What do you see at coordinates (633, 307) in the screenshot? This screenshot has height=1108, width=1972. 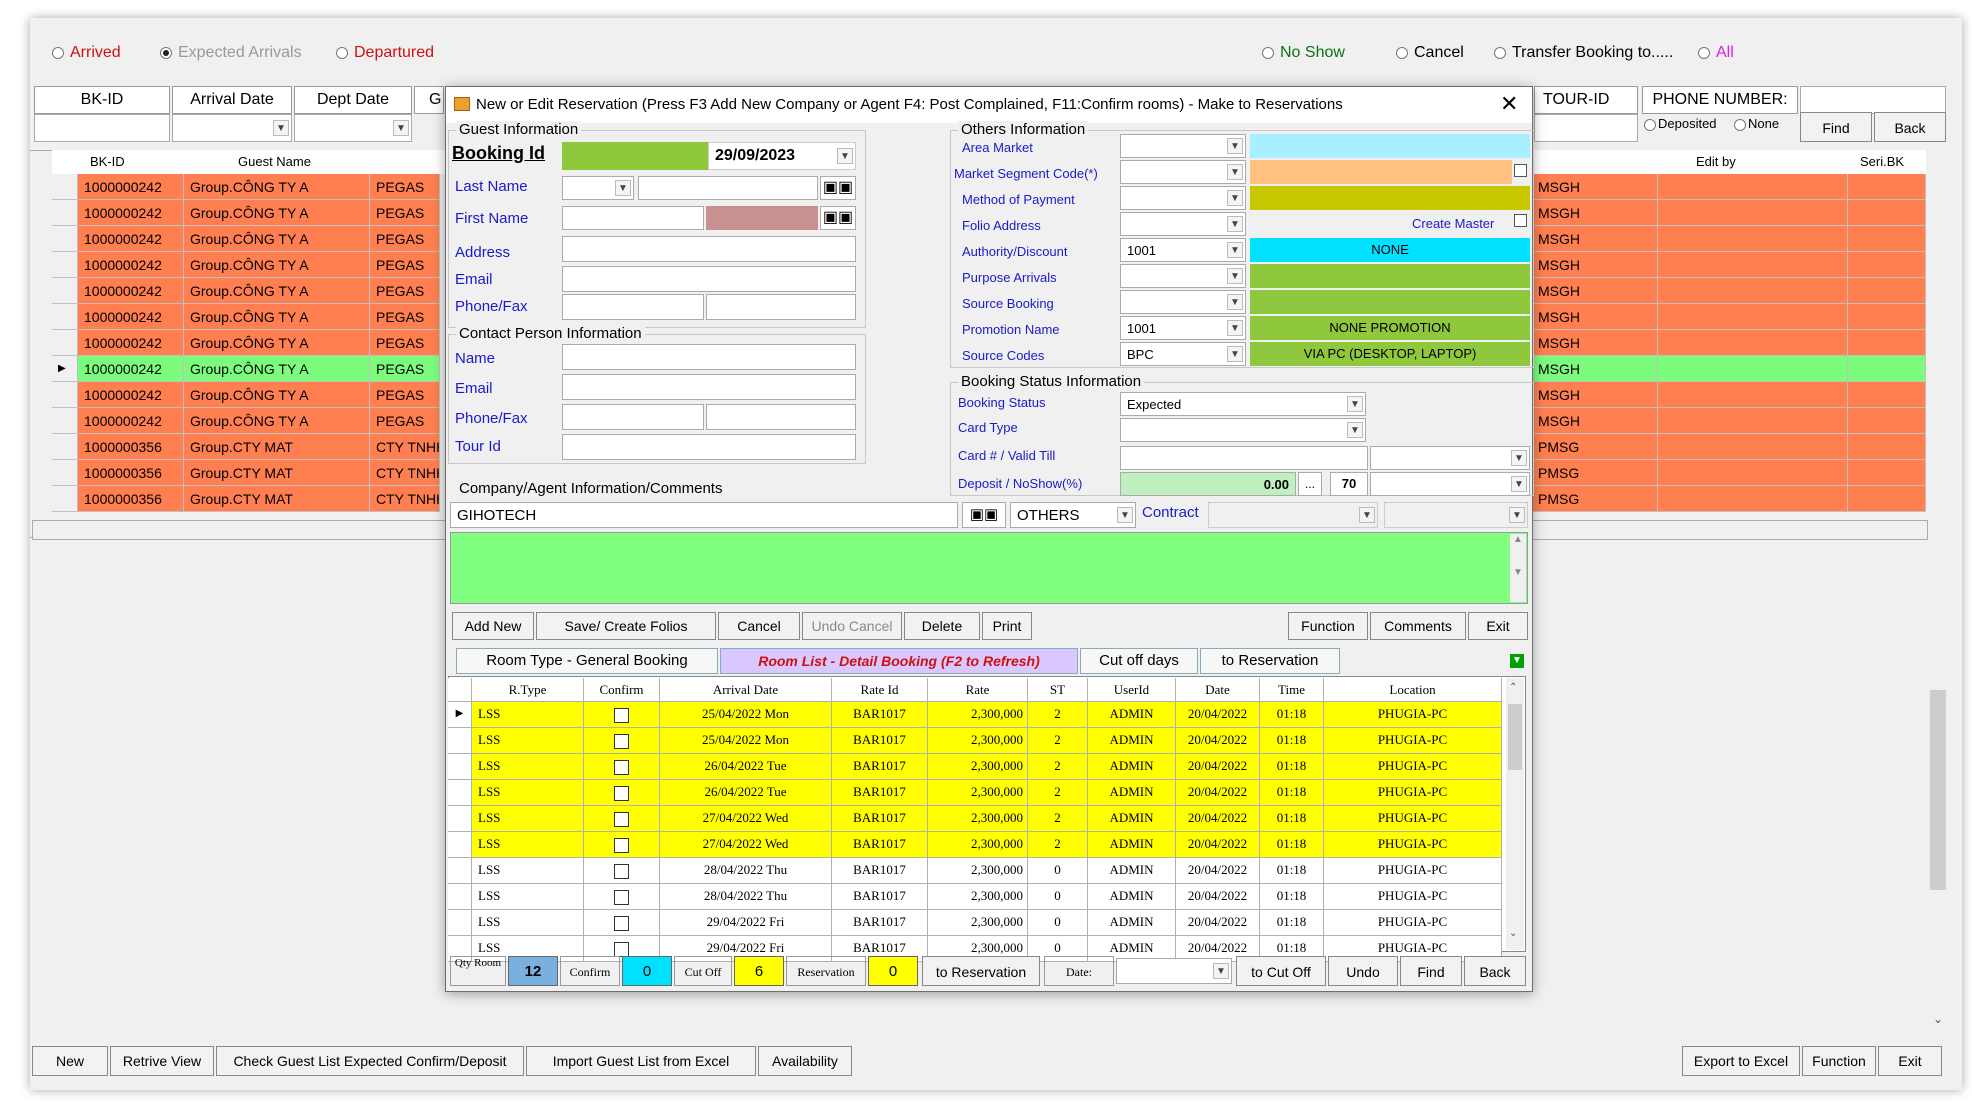 I see `phone-input` at bounding box center [633, 307].